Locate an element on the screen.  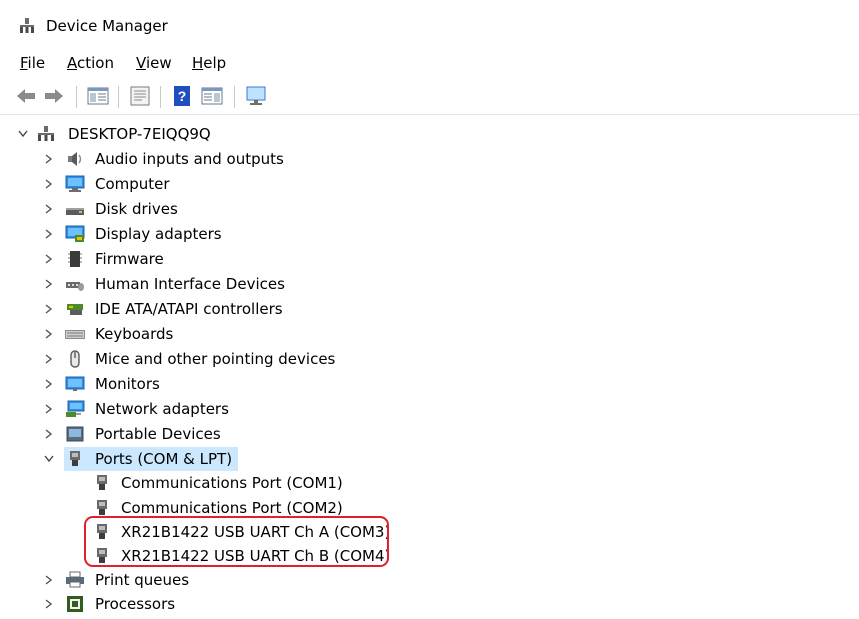
show-hide-console-tree-button is located at coordinates (98, 96).